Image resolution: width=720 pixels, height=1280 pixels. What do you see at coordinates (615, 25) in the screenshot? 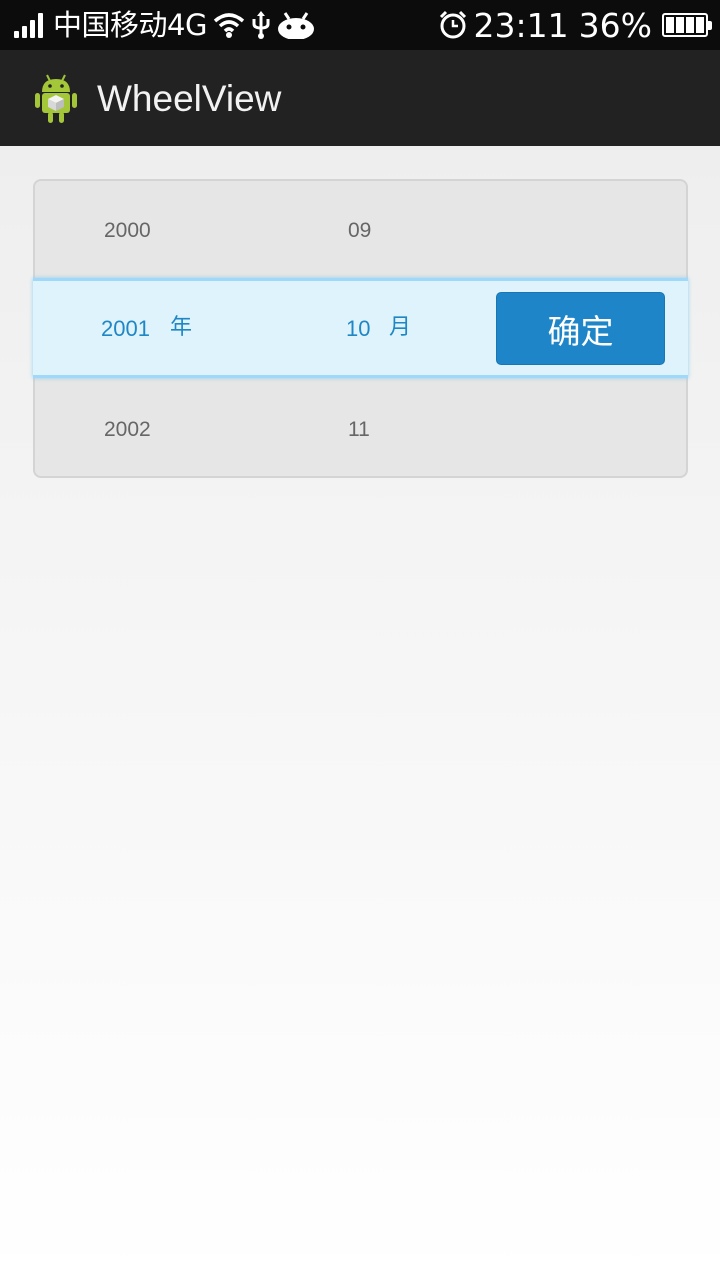
I see `battery-percent: 36%` at bounding box center [615, 25].